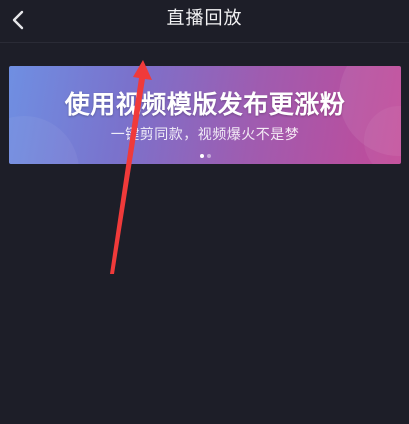  Describe the element at coordinates (204, 18) in the screenshot. I see `page-title: 直播回放` at that location.